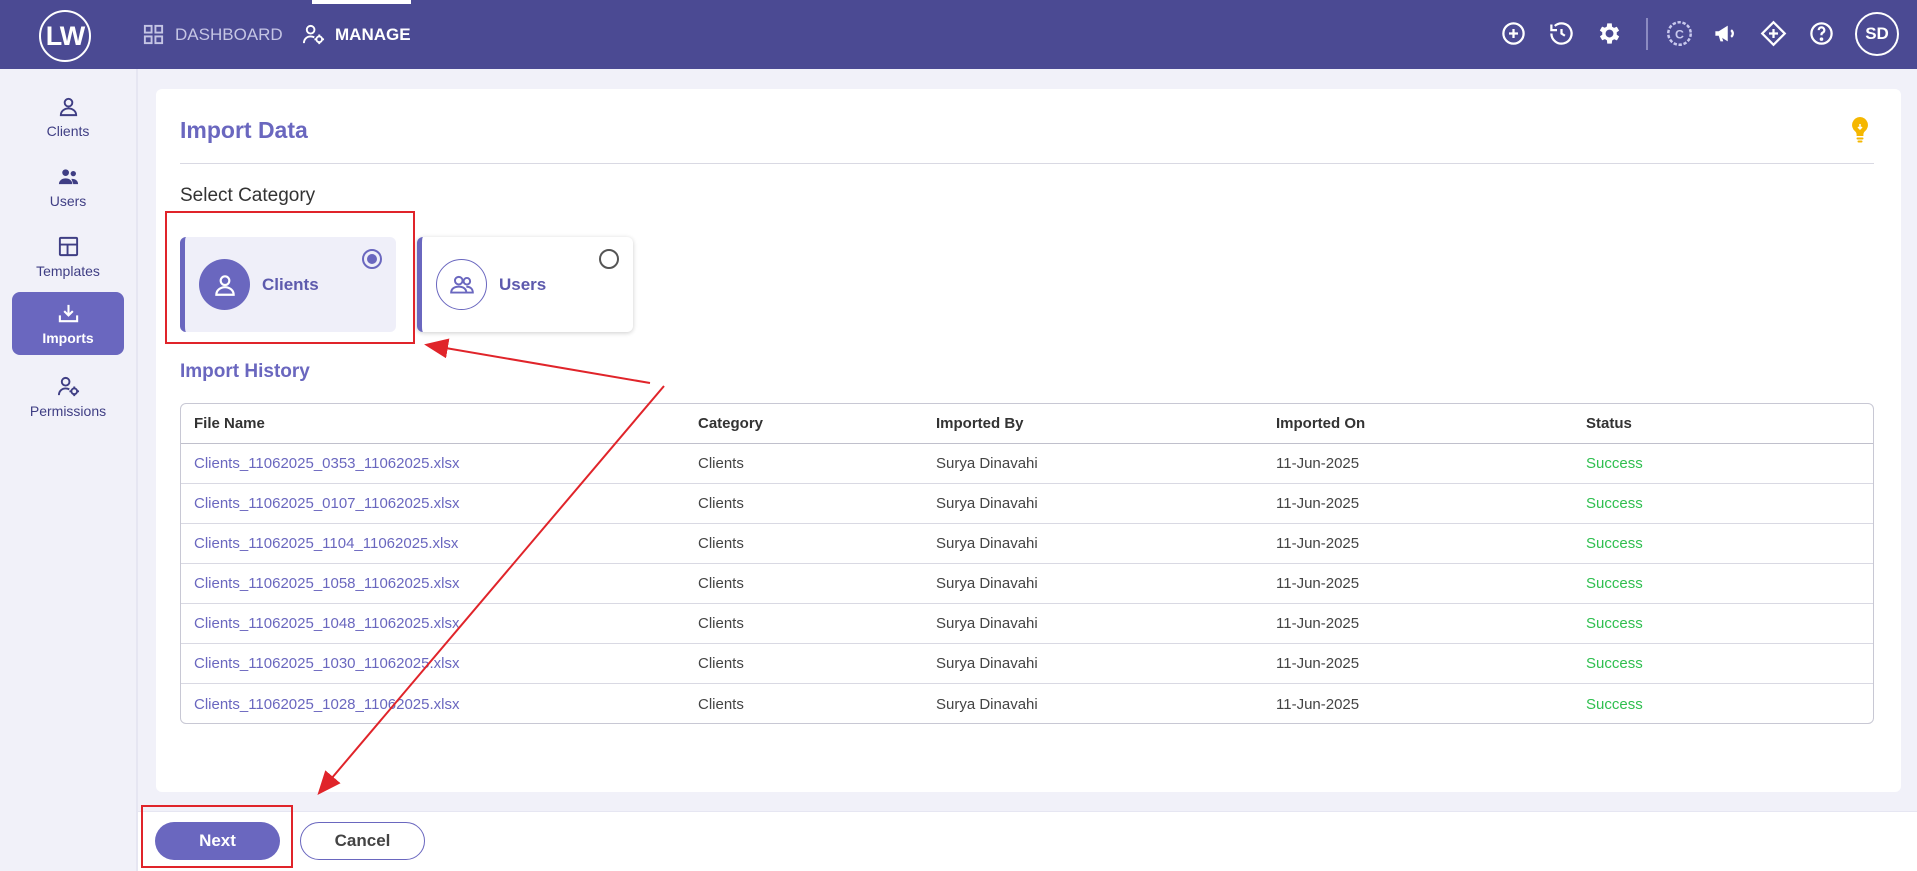 The image size is (1917, 871). I want to click on sidebar-item-label: Imports, so click(68, 337).